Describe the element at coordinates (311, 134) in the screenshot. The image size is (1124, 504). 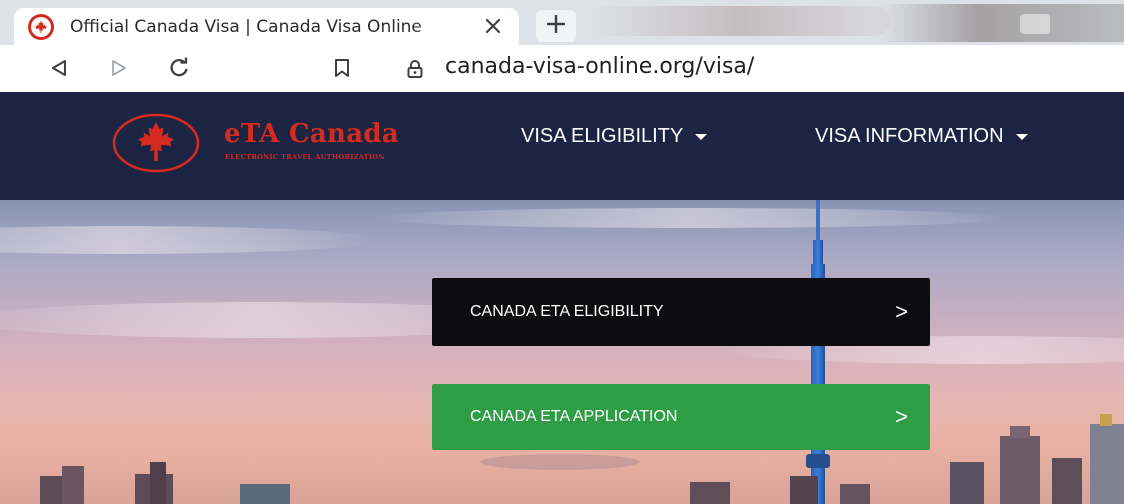
I see `brand-name: eTA Canada` at that location.